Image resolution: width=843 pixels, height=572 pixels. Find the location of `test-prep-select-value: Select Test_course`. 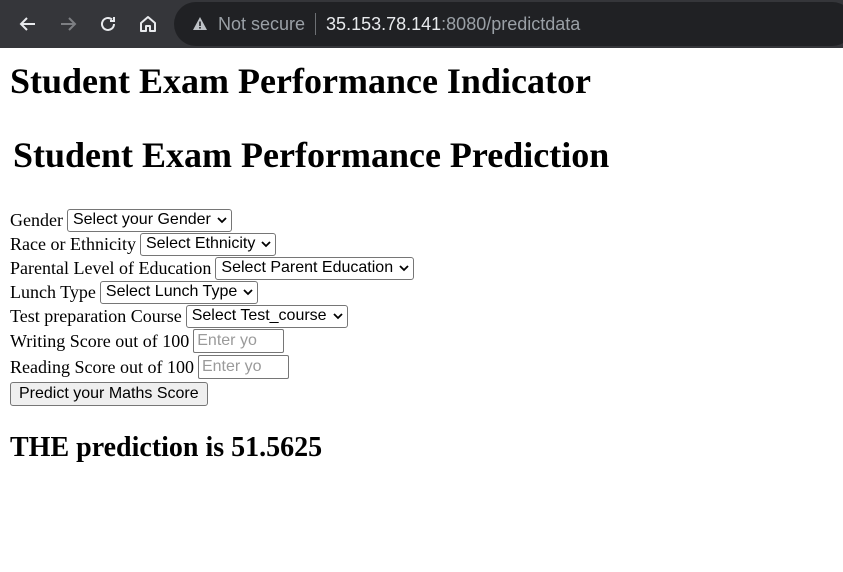

test-prep-select-value: Select Test_course is located at coordinates (259, 315).